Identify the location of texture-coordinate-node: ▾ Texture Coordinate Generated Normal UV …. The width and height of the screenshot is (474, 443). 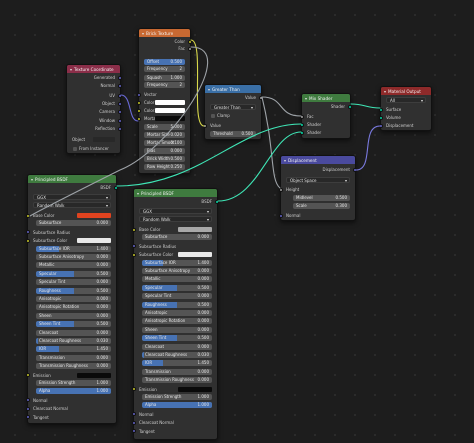
(94, 109).